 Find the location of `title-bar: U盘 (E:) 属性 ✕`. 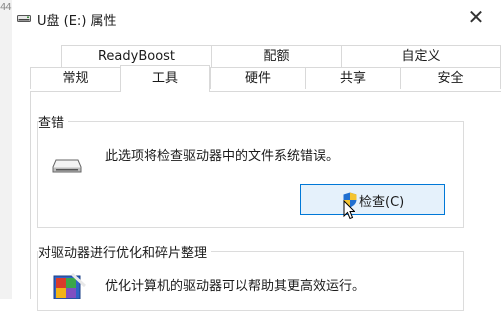

title-bar: U盘 (E:) 属性 ✕ is located at coordinates (256, 18).